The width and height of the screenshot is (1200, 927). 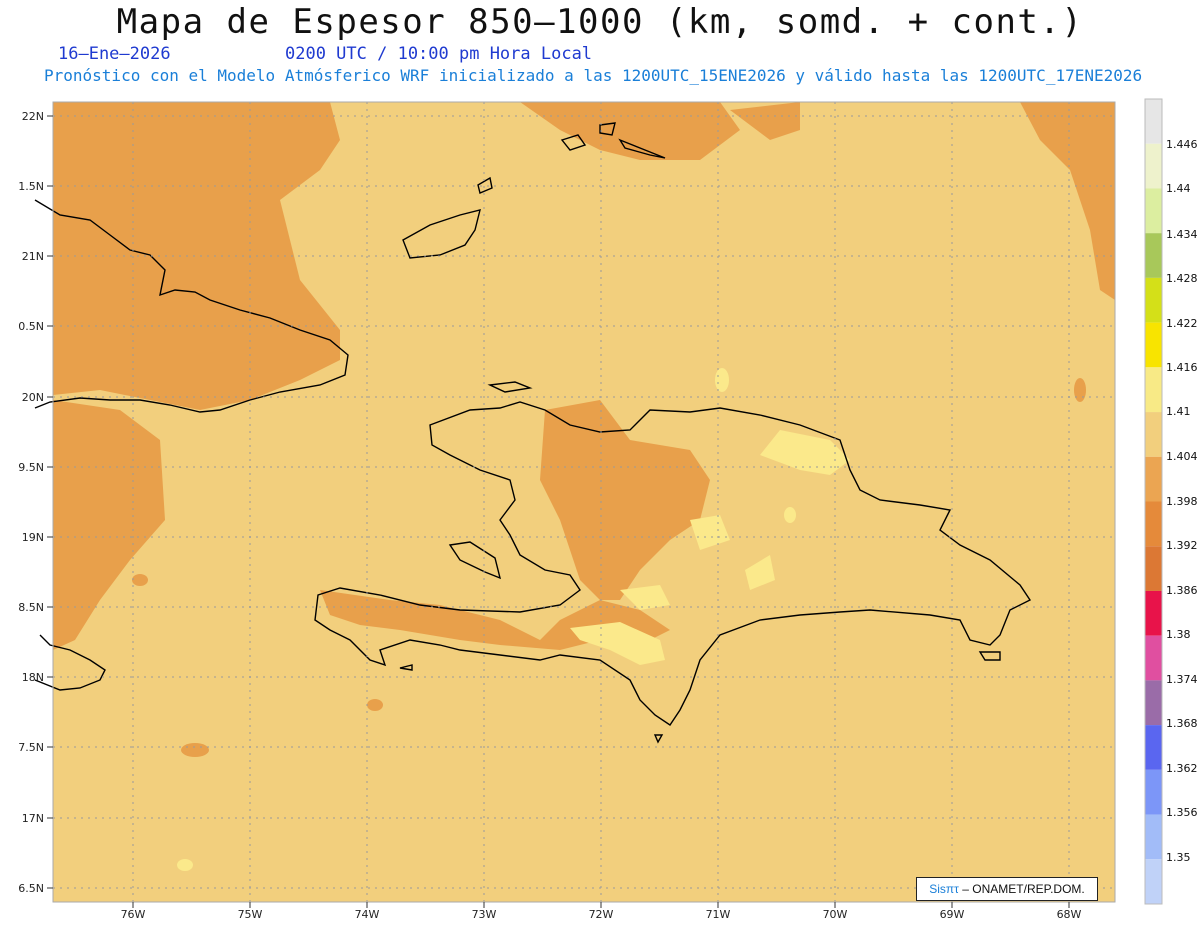 What do you see at coordinates (1182, 723) in the screenshot?
I see `colorbar-label: 1.368` at bounding box center [1182, 723].